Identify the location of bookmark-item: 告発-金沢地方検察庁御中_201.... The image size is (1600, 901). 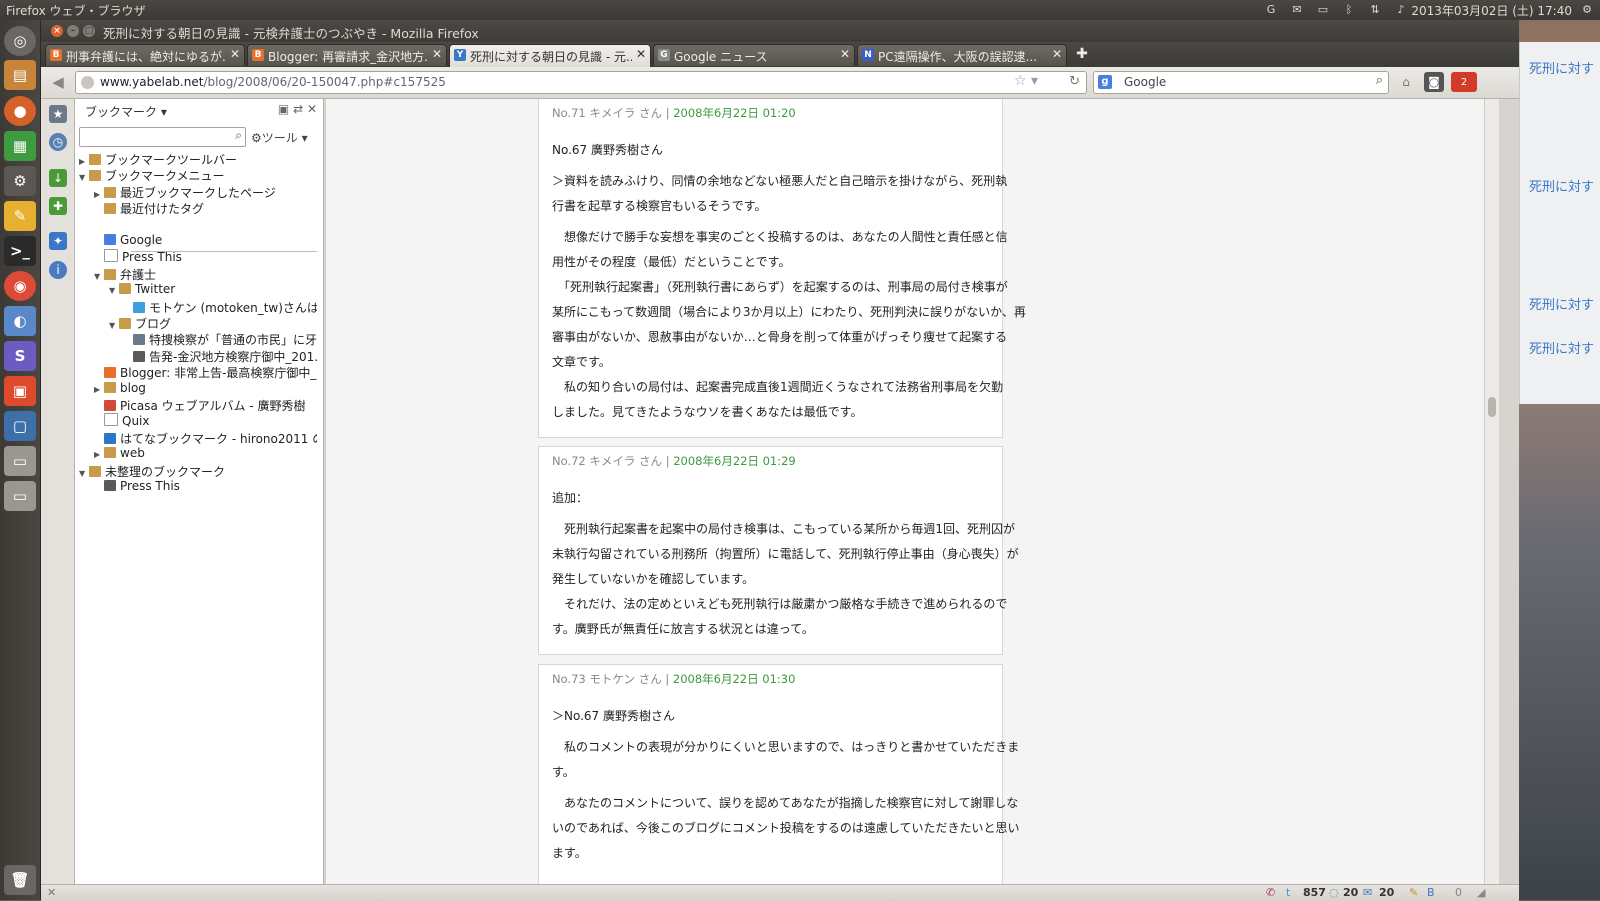
(220, 356).